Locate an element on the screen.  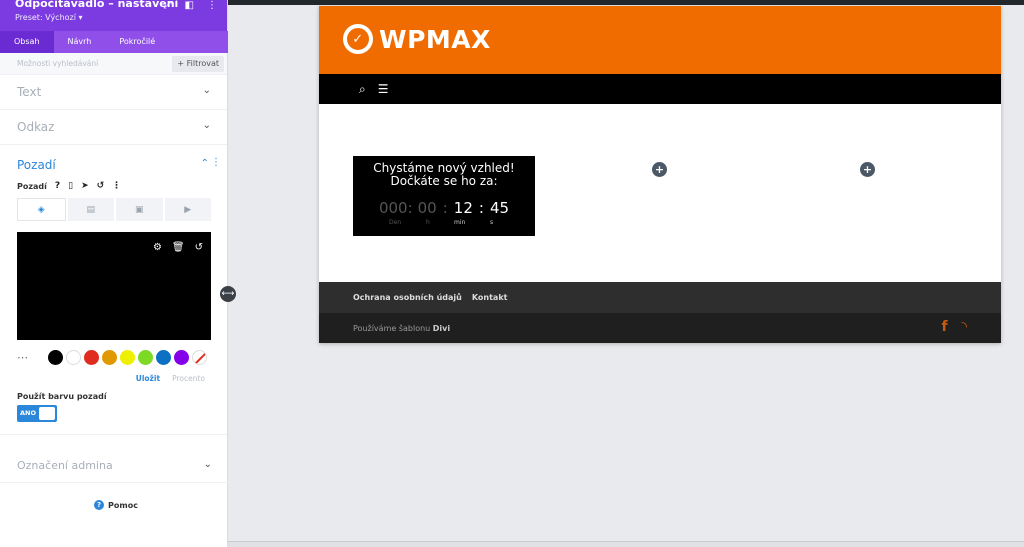
trash-icon: 🗑 is located at coordinates (178, 247).